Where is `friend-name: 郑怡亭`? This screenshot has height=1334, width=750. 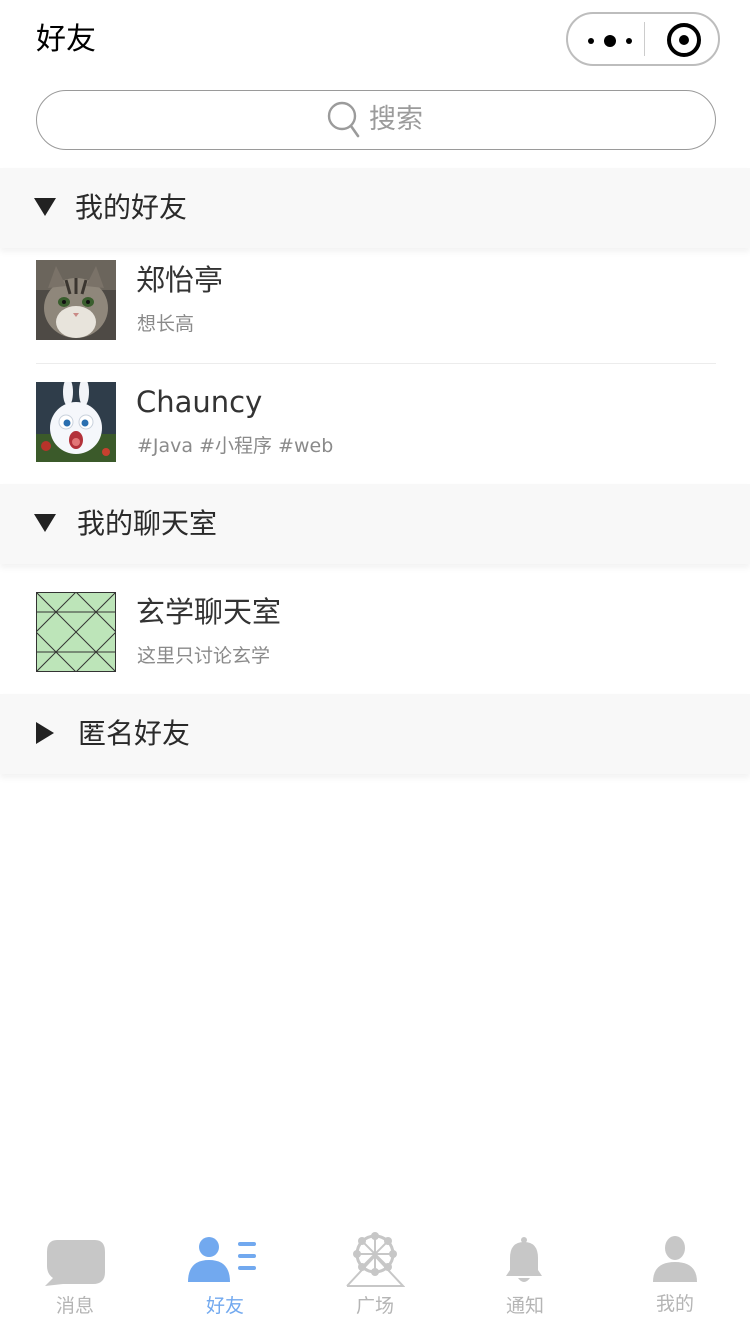 friend-name: 郑怡亭 is located at coordinates (180, 280).